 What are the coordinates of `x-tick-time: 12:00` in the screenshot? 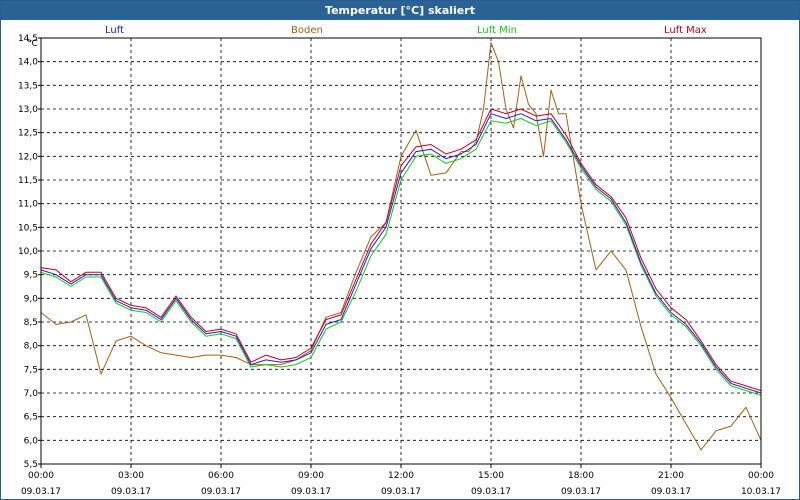 It's located at (401, 476).